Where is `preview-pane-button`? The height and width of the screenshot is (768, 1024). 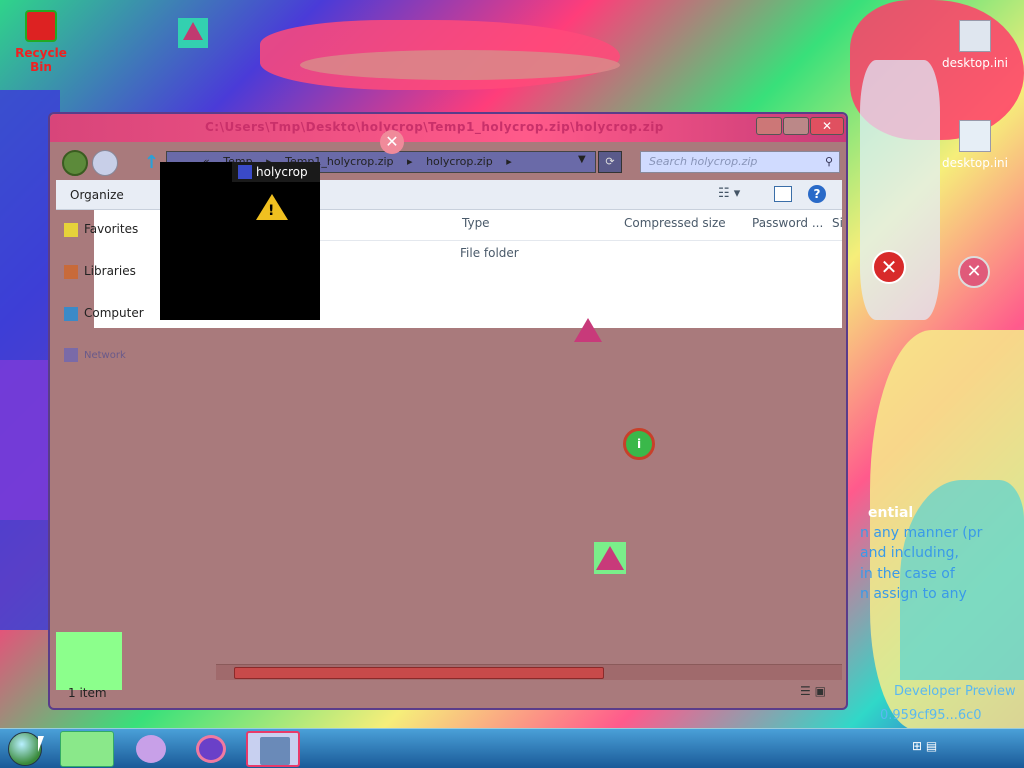 preview-pane-button is located at coordinates (783, 194).